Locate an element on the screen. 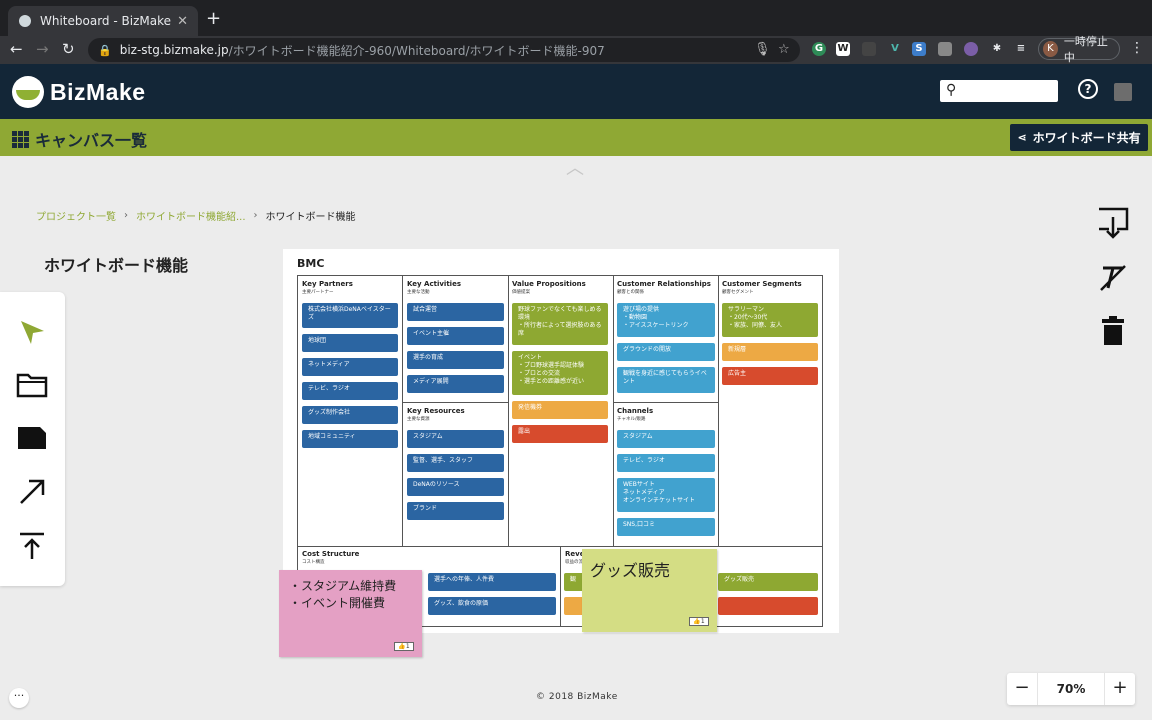 The image size is (1152, 720). sticky-note: 地球団 is located at coordinates (350, 343).